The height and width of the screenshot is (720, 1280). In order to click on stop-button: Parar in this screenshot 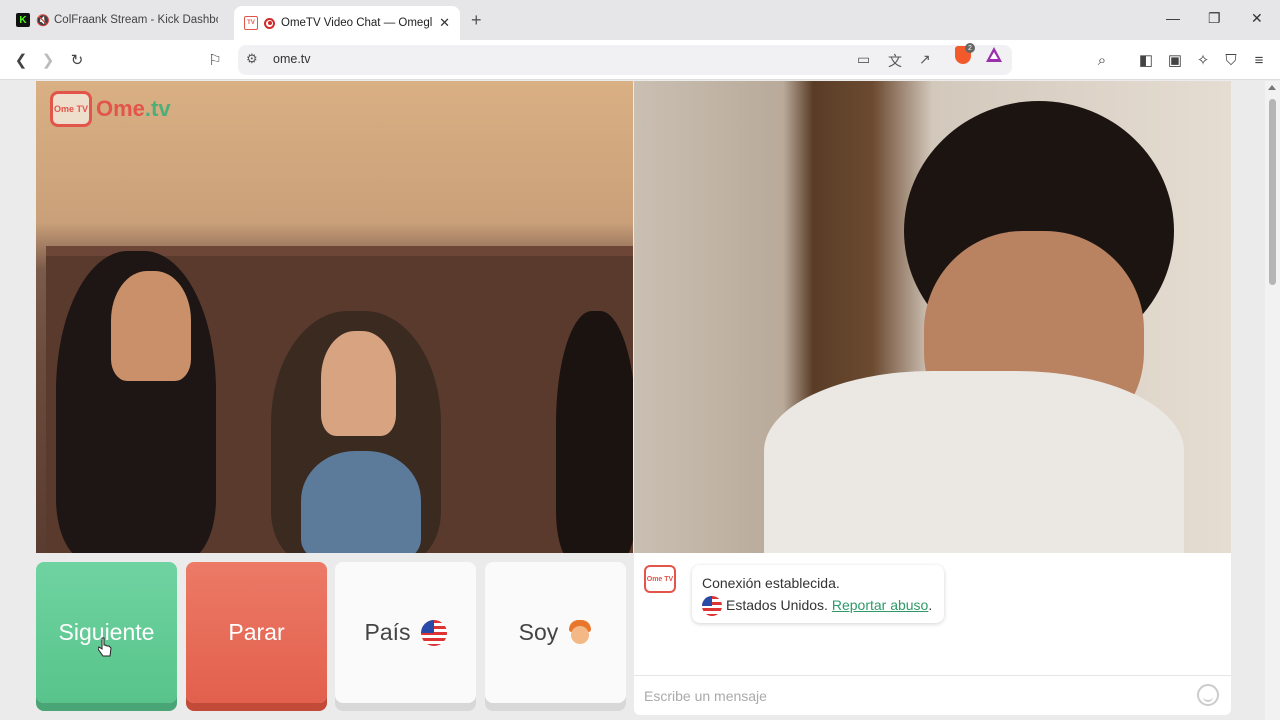, I will do `click(256, 632)`.